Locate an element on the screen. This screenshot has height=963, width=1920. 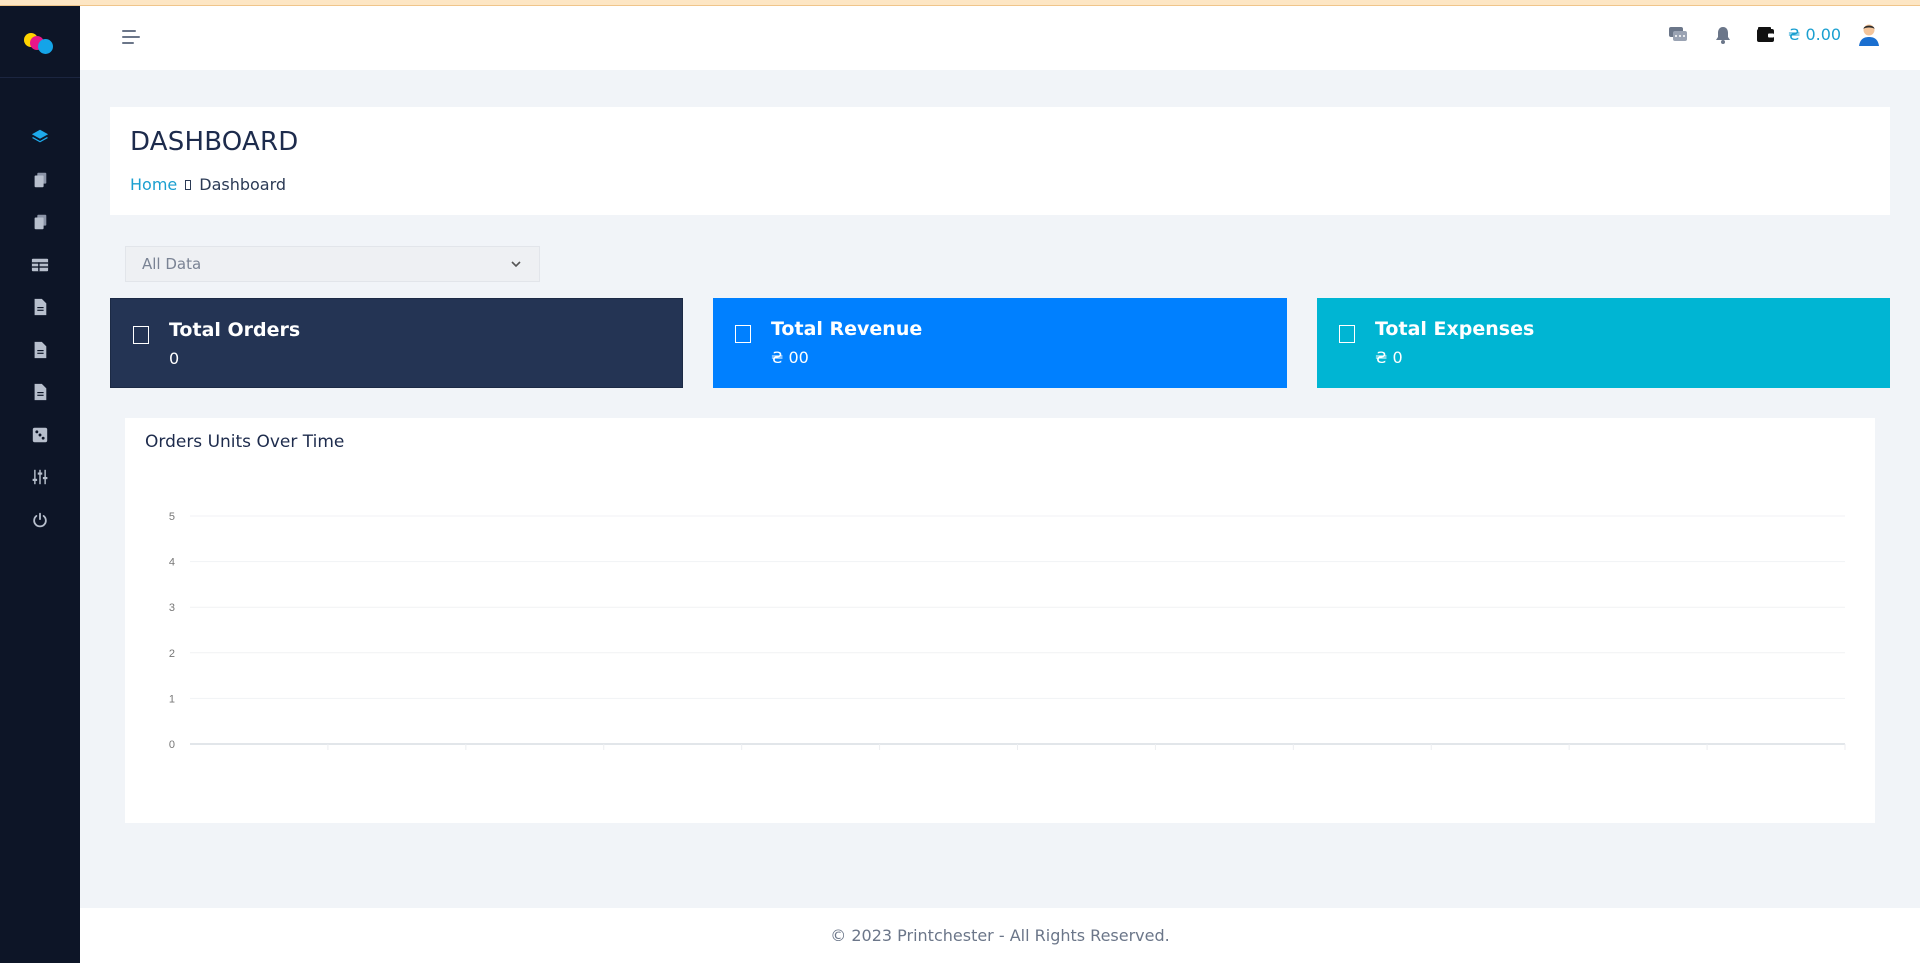
wallet-icon is located at coordinates (1766, 35).